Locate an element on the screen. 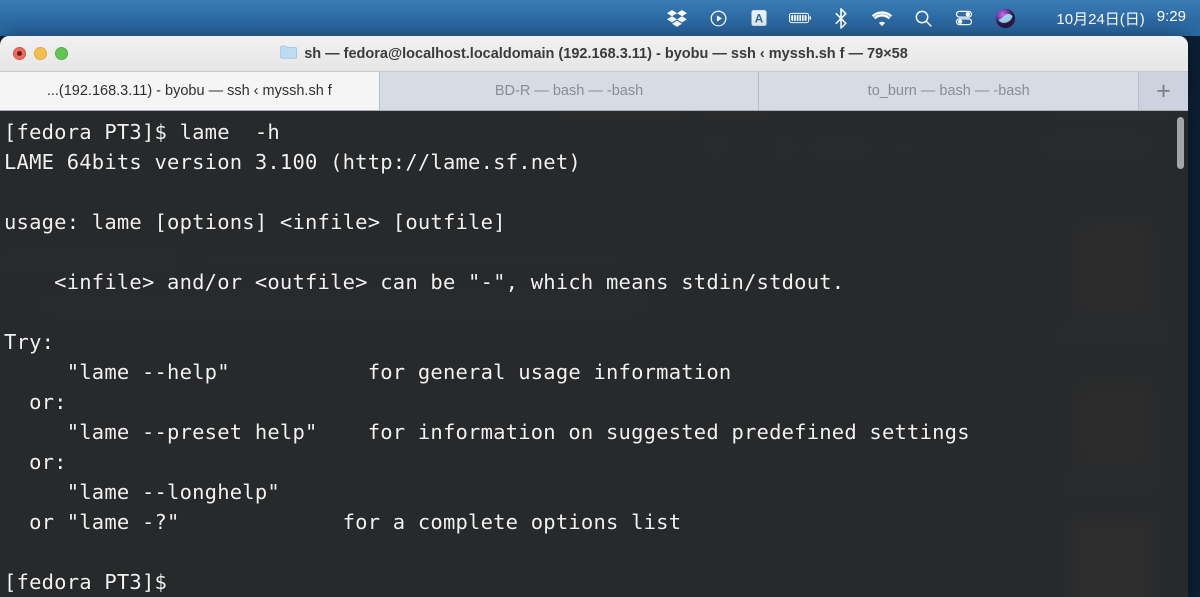 The height and width of the screenshot is (597, 1200). new-tab-label: + is located at coordinates (1163, 90).